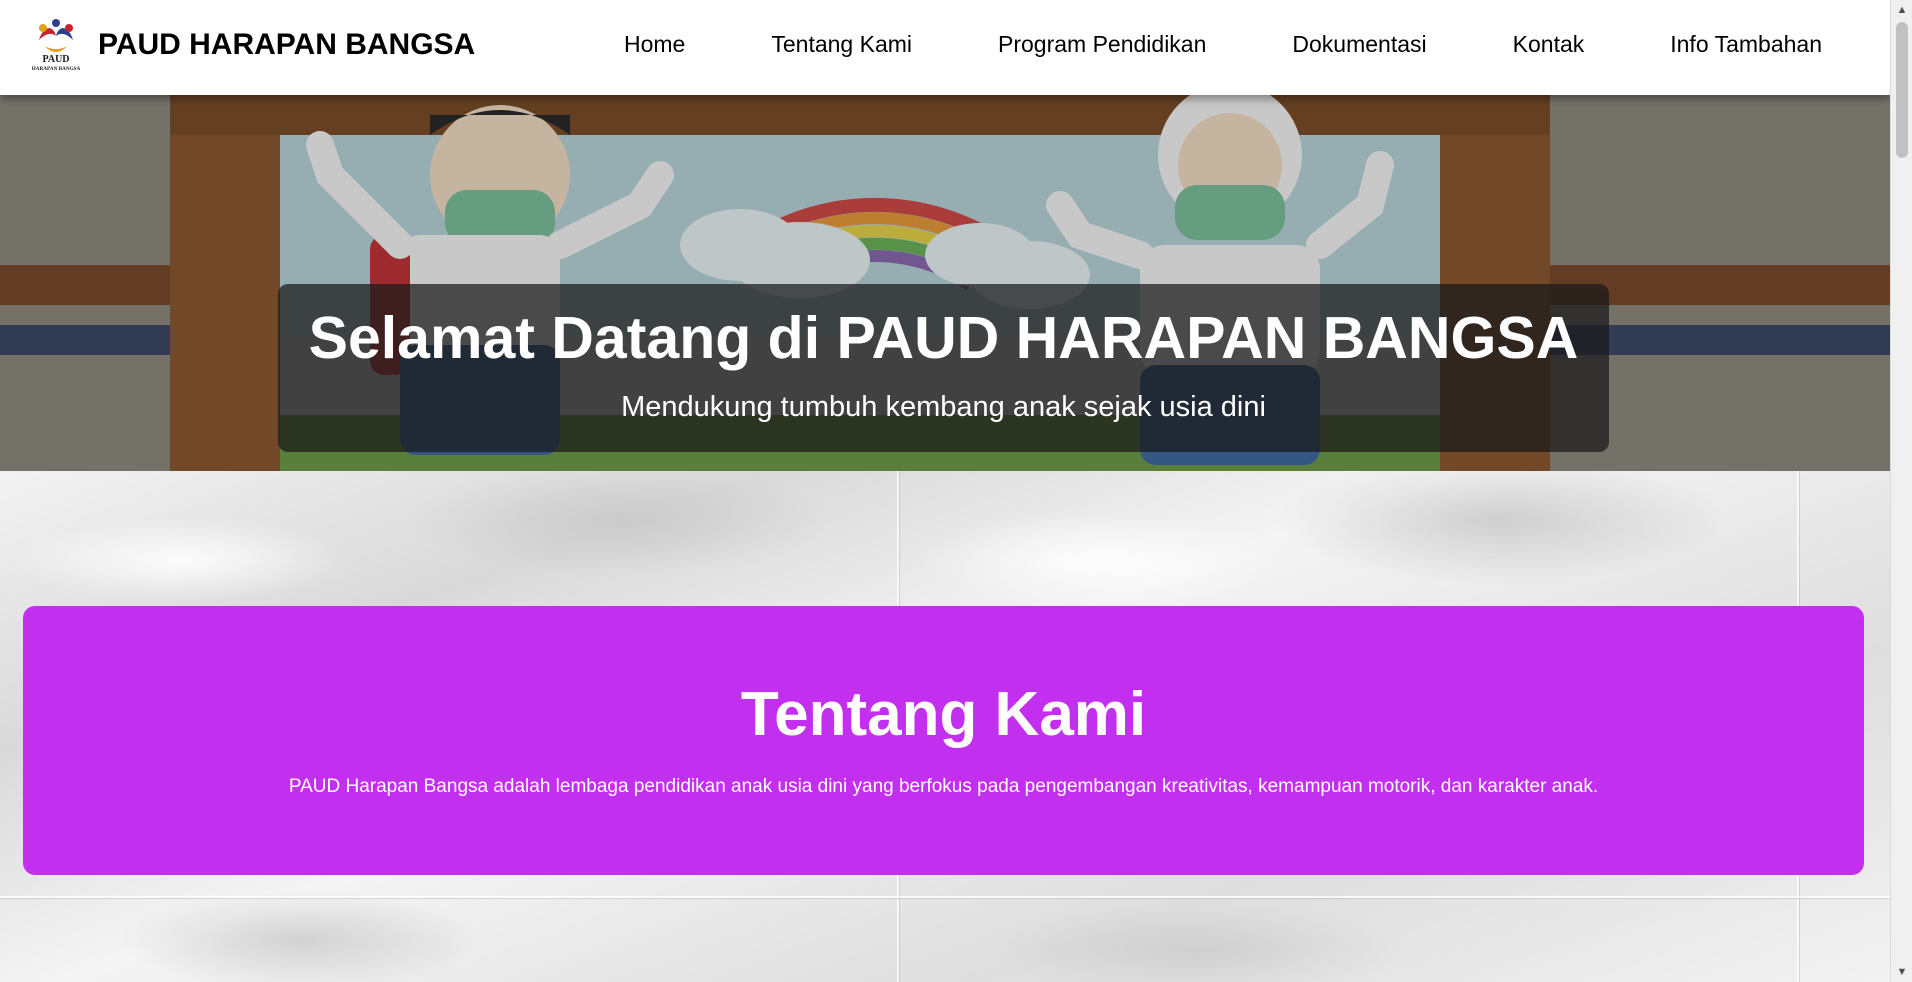 The width and height of the screenshot is (1912, 982). I want to click on hero-title: Selamat Datang di PAUD HARAPAN BANGSA, so click(943, 338).